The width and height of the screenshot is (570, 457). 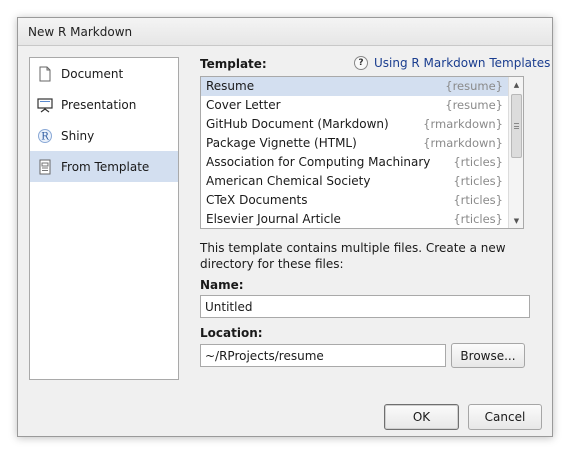 I want to click on template-icon, so click(x=45, y=167).